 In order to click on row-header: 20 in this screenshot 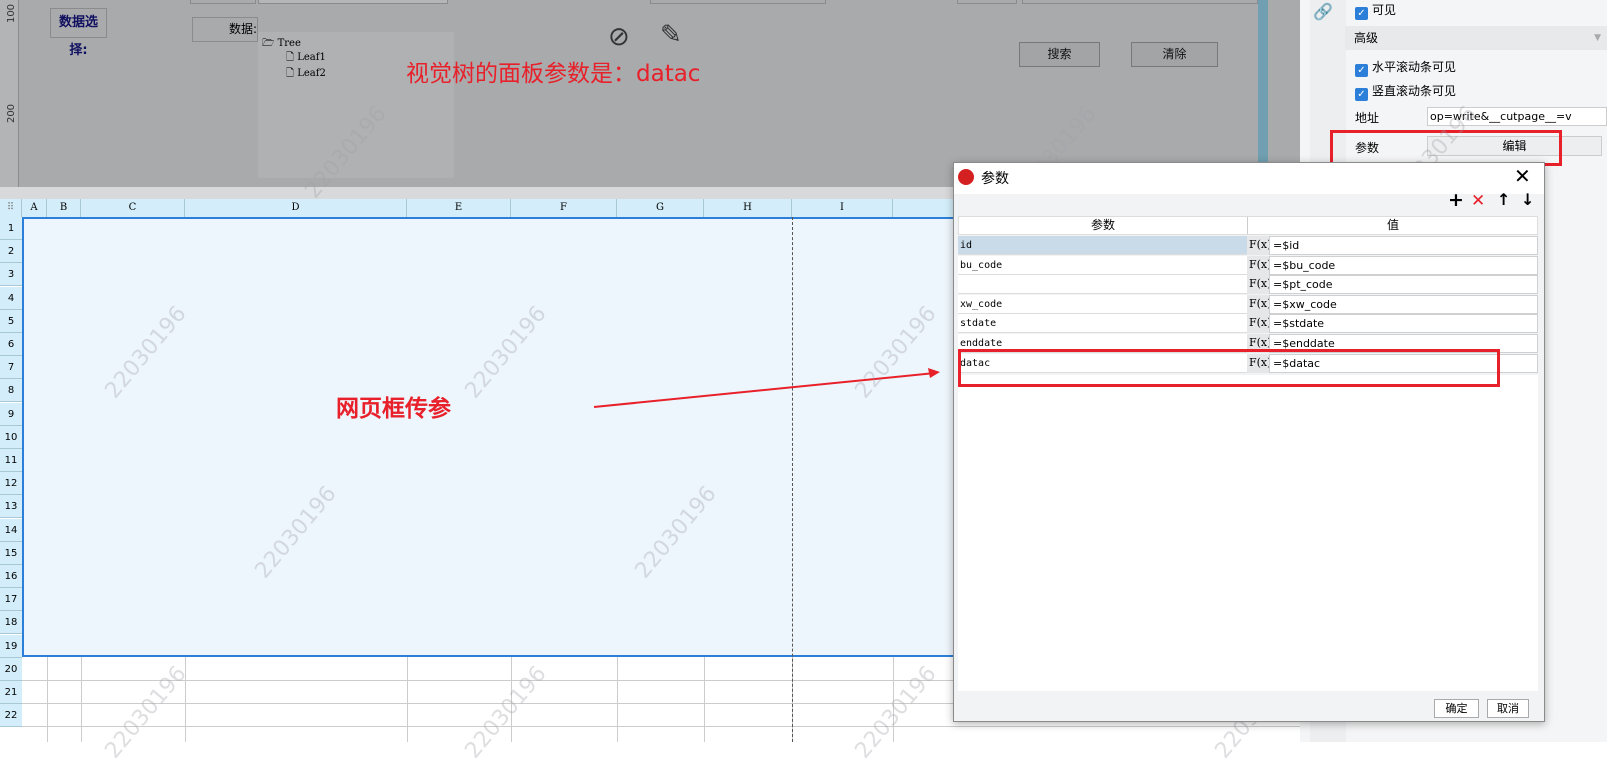, I will do `click(11, 669)`.